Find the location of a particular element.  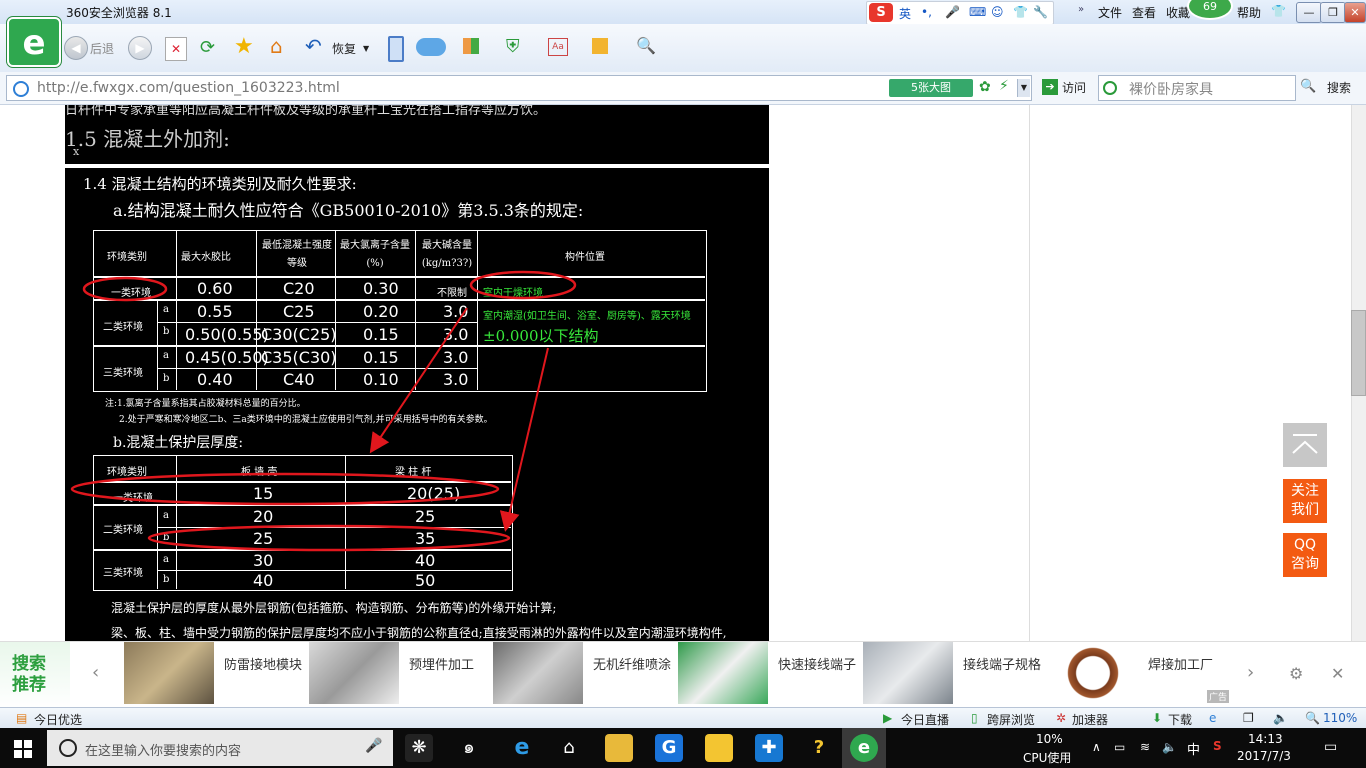

undo-icon: ↶ is located at coordinates (313, 46).